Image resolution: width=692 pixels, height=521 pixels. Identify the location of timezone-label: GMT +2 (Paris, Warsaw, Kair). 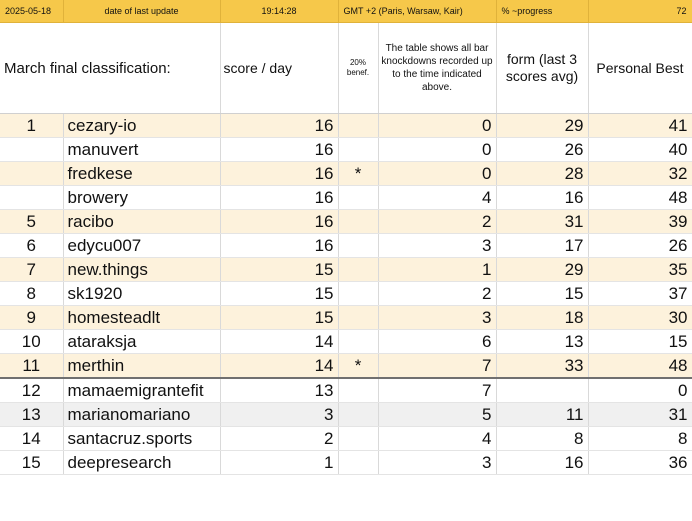
(417, 11).